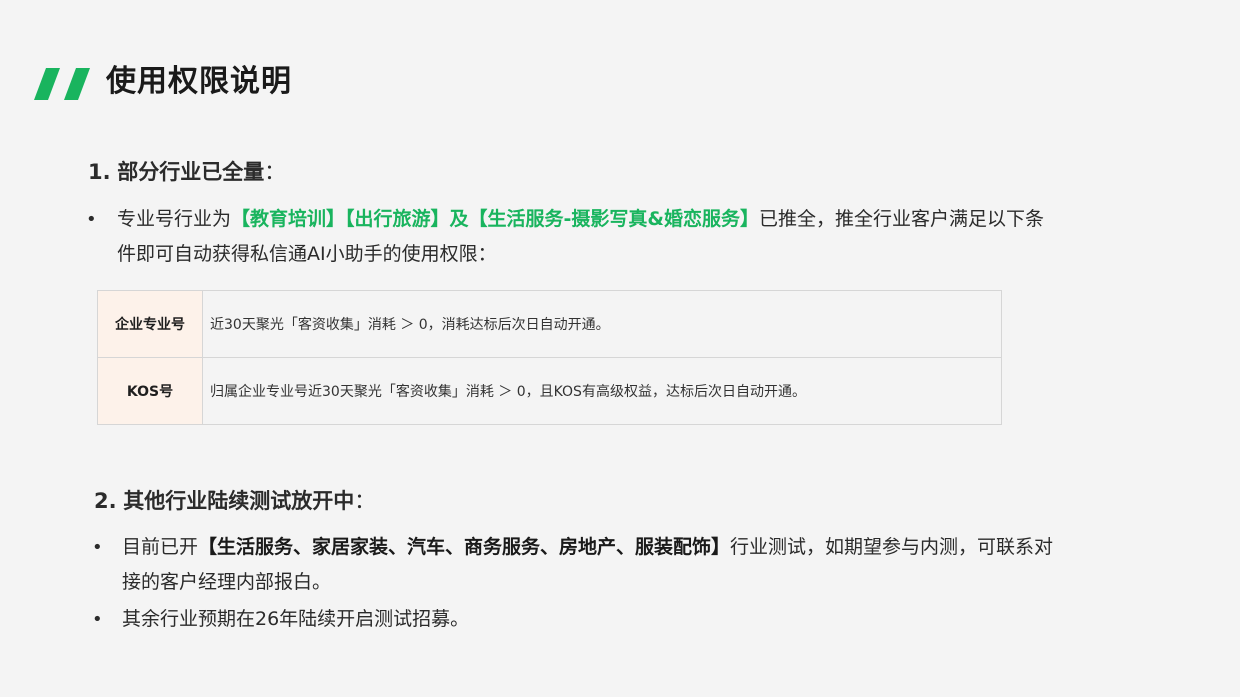  I want to click on section1-bullet-highlight: 【教育培训】【出行旅游】及【生活服务-摄影写真&婚恋服务】, so click(495, 219).